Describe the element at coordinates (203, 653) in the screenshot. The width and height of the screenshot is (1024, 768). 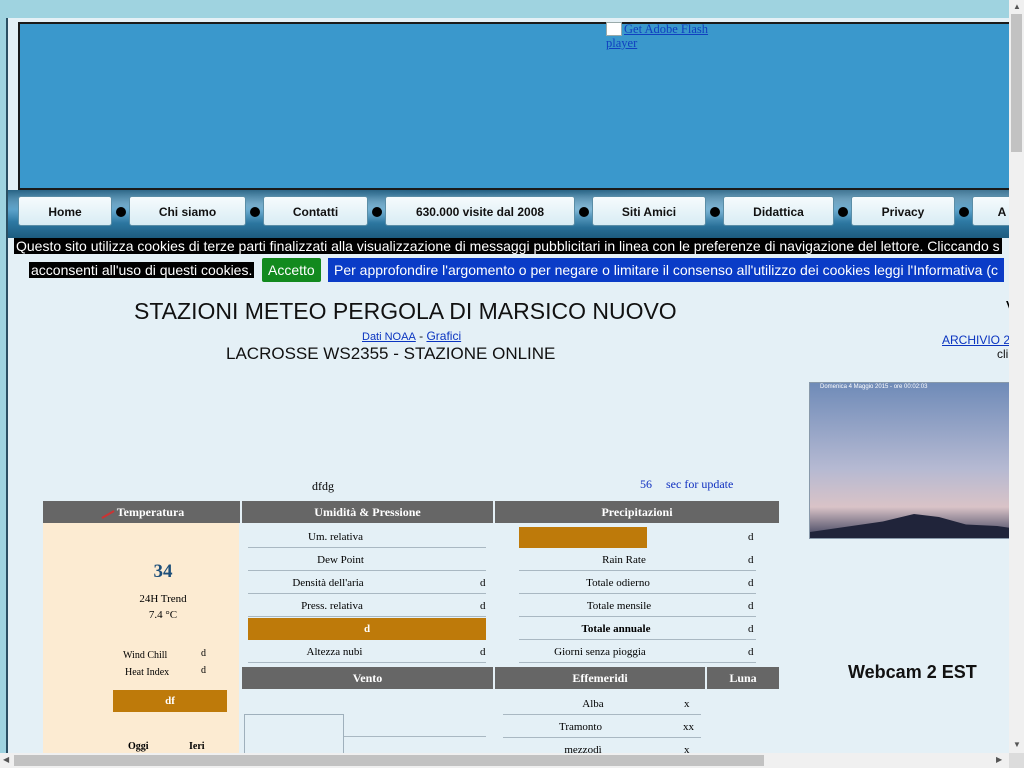
I see `wind-chill-value: d` at that location.